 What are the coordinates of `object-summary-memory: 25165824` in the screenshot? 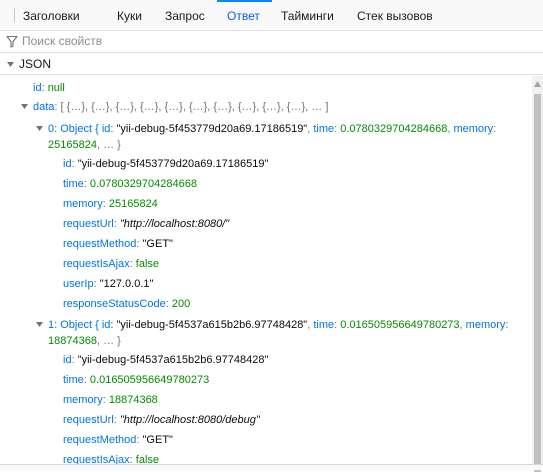 It's located at (72, 145).